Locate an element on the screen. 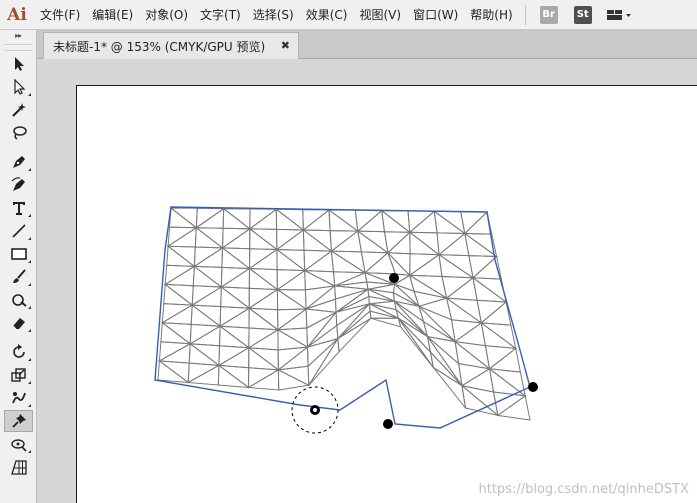 This screenshot has height=503, width=697. app-logo: Ai is located at coordinates (17, 15).